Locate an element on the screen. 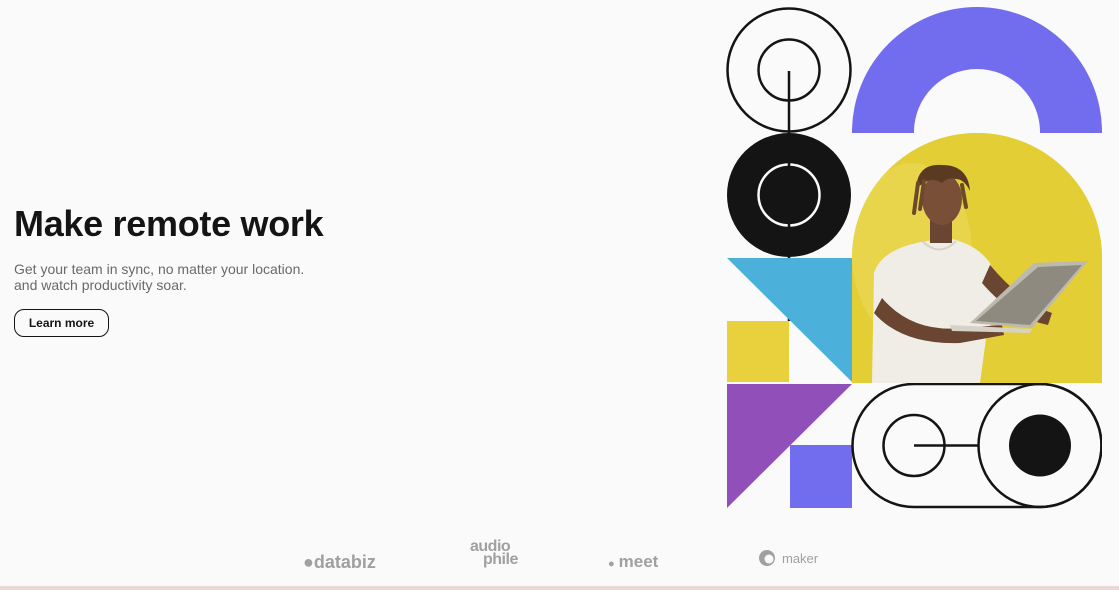  person-with-laptop-image is located at coordinates (977, 258).